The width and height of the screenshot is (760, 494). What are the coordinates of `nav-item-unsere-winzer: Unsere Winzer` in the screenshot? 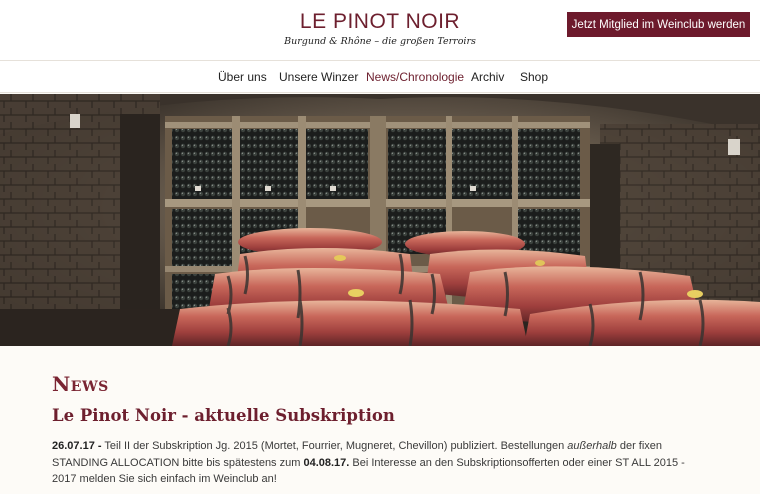 It's located at (318, 77).